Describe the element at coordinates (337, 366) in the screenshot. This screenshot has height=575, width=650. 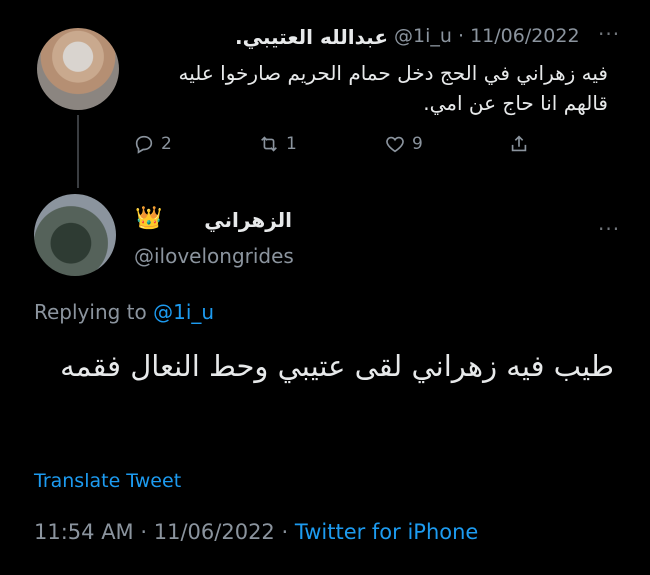
I see `tweet-text: طيب فيه زهراني لقى عتيبي وحط النعال فقمه` at that location.